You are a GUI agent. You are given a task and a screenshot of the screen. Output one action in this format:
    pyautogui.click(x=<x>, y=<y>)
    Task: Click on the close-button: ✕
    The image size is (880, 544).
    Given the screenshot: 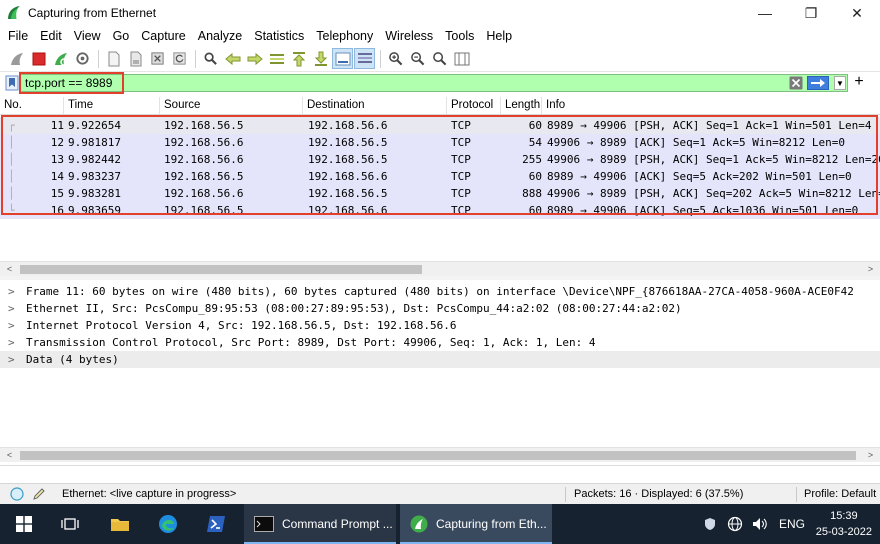 What is the action you would take?
    pyautogui.click(x=857, y=13)
    